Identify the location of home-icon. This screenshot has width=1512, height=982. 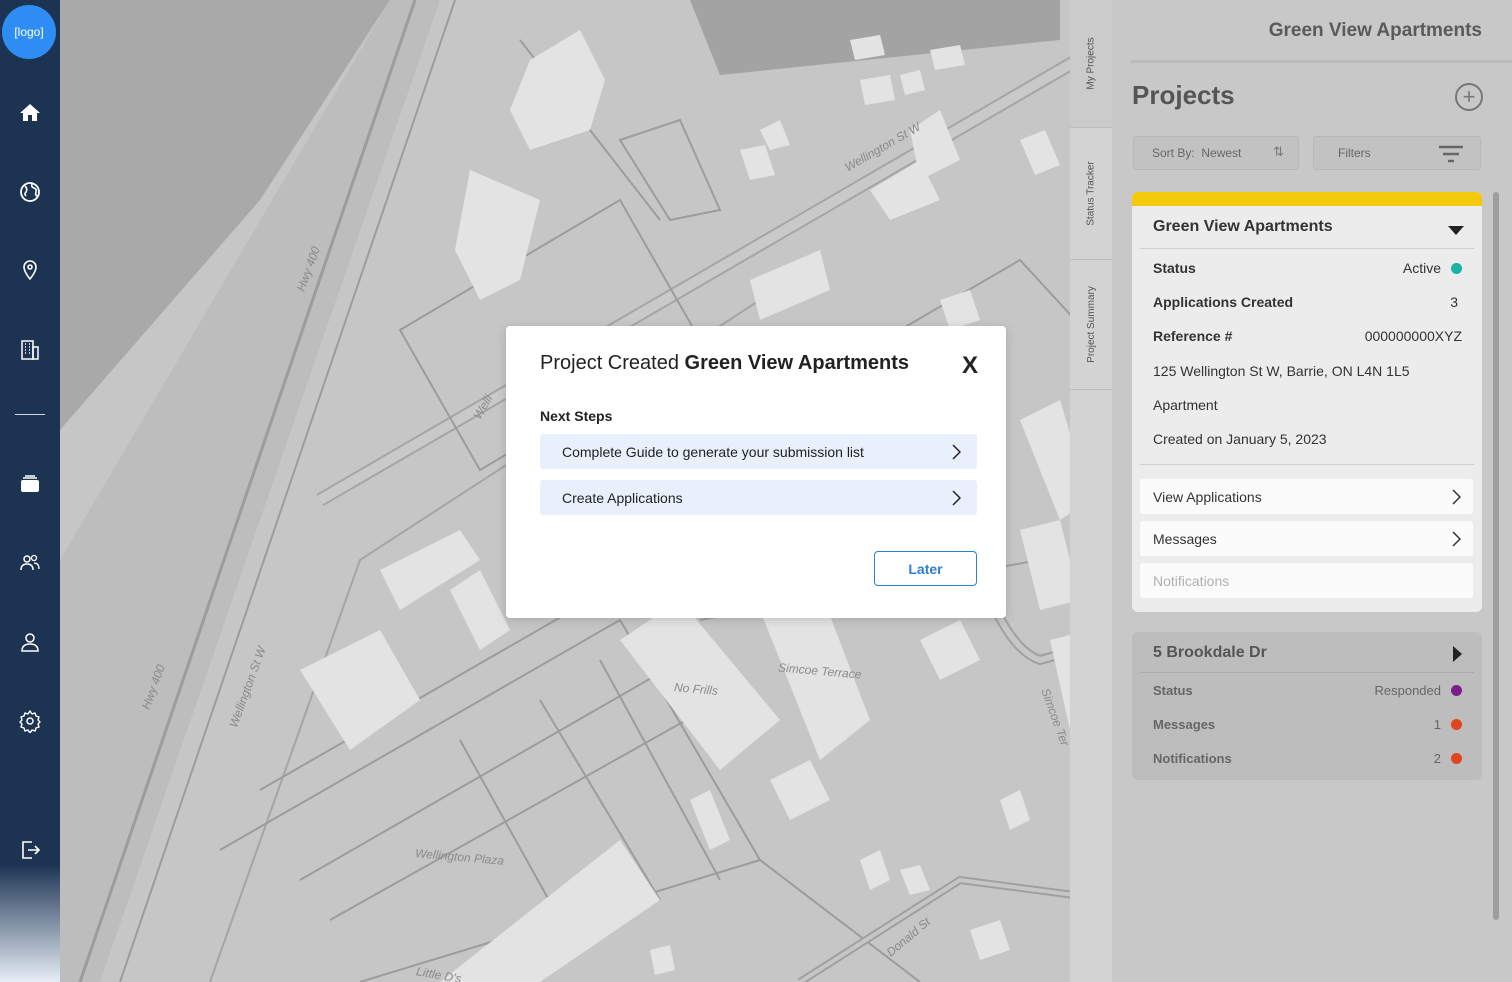
(30, 113).